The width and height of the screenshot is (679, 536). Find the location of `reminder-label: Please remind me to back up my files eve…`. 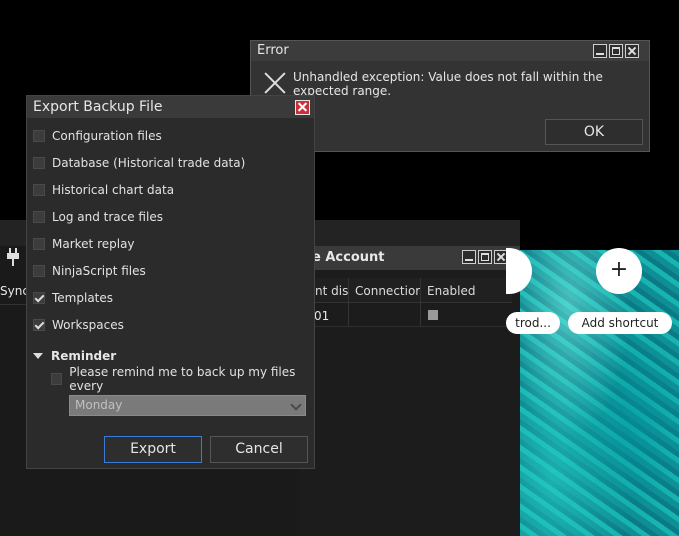

reminder-label: Please remind me to back up my files eve… is located at coordinates (182, 379).